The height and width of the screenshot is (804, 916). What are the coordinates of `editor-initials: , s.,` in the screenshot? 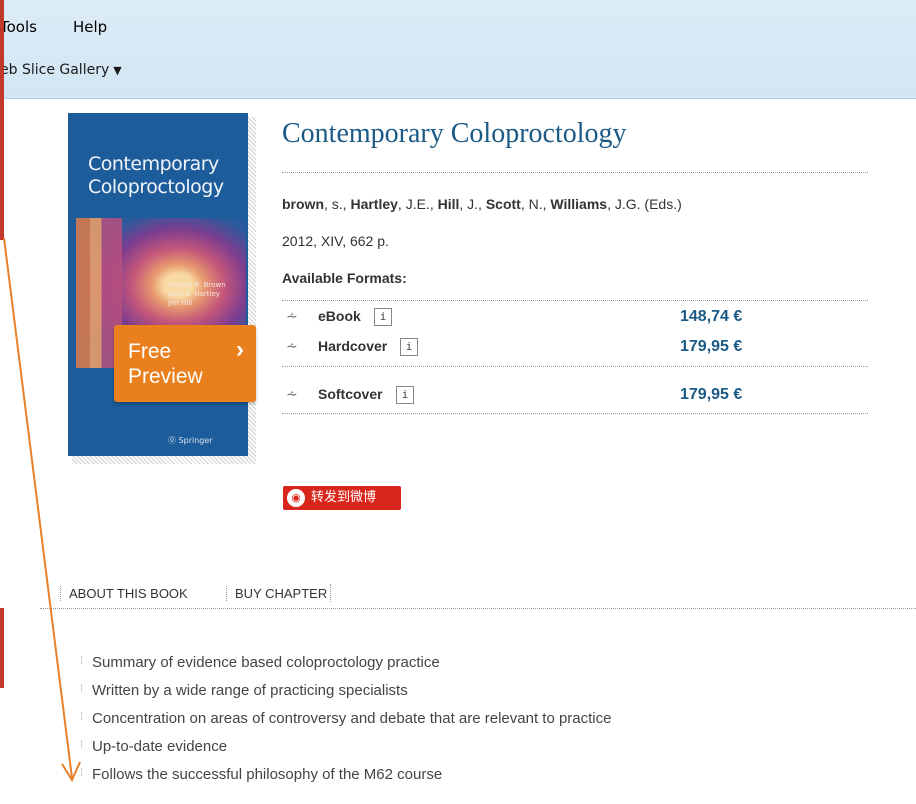 It's located at (337, 204).